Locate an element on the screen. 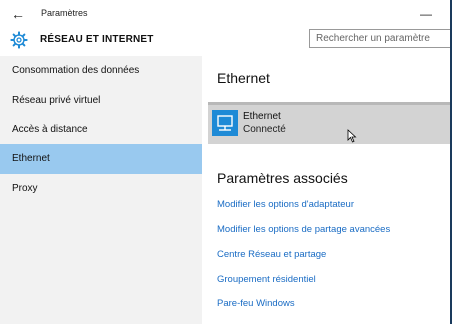 This screenshot has height=324, width=452. gear-icon is located at coordinates (19, 40).